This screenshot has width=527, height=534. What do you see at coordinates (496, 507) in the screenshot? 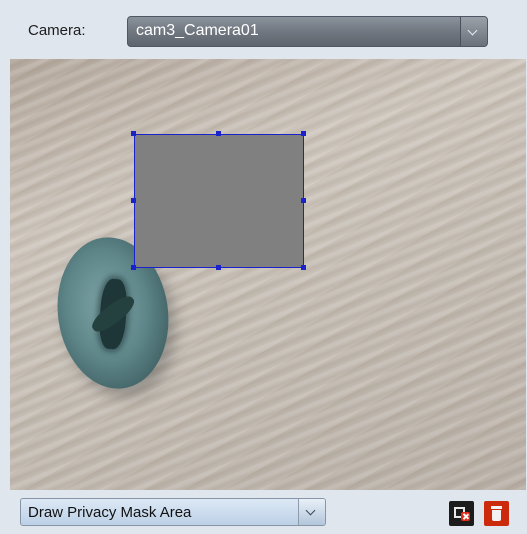
I see `trash-lid-icon` at bounding box center [496, 507].